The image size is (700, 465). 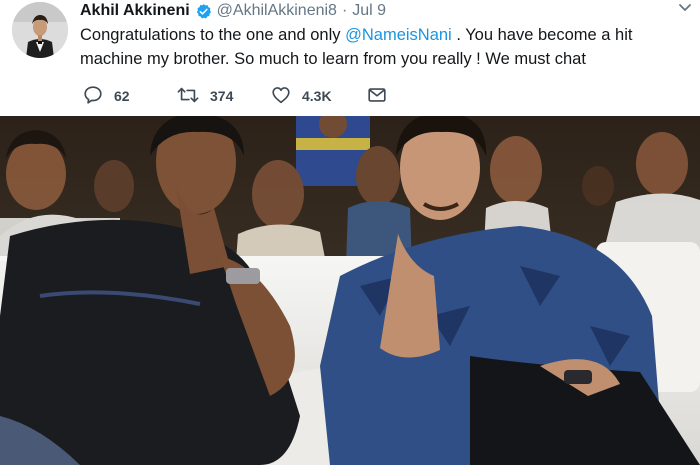 I want to click on like-button: 4.3K, so click(x=318, y=96).